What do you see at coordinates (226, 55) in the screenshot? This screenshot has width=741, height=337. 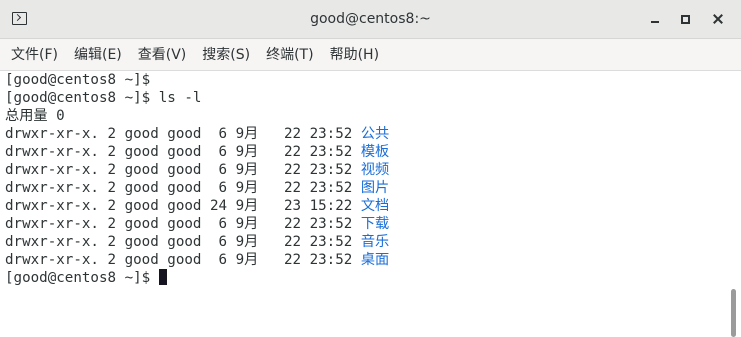 I see `menu-search: 搜索(S)` at bounding box center [226, 55].